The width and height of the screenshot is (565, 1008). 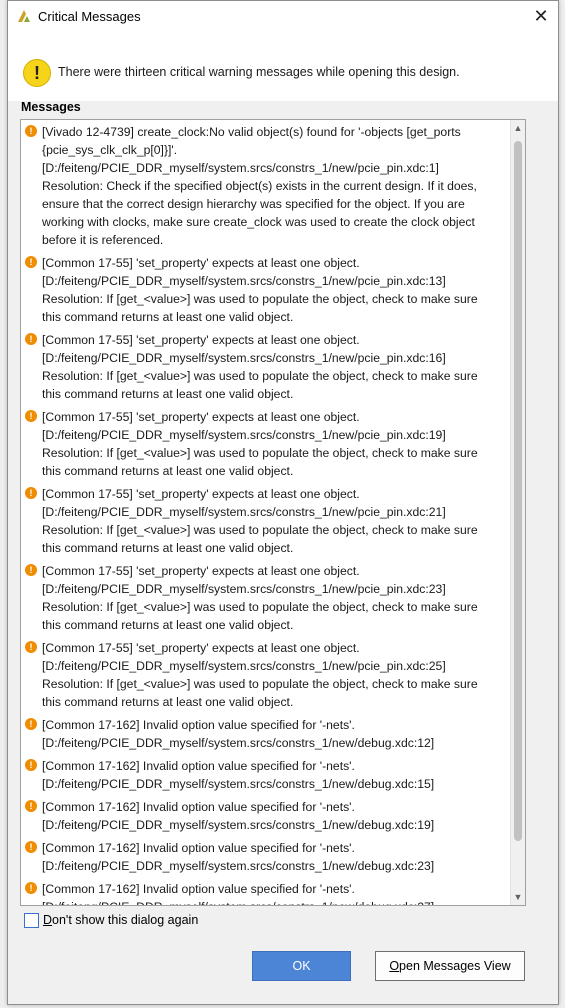 What do you see at coordinates (37, 73) in the screenshot?
I see `warning-icon: !` at bounding box center [37, 73].